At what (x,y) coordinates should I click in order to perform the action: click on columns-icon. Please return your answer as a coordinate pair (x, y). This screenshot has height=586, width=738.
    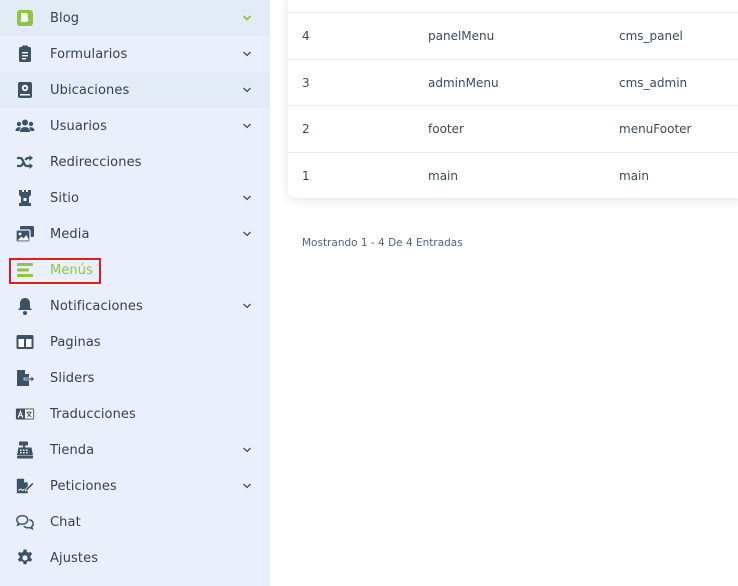
    Looking at the image, I should click on (25, 342).